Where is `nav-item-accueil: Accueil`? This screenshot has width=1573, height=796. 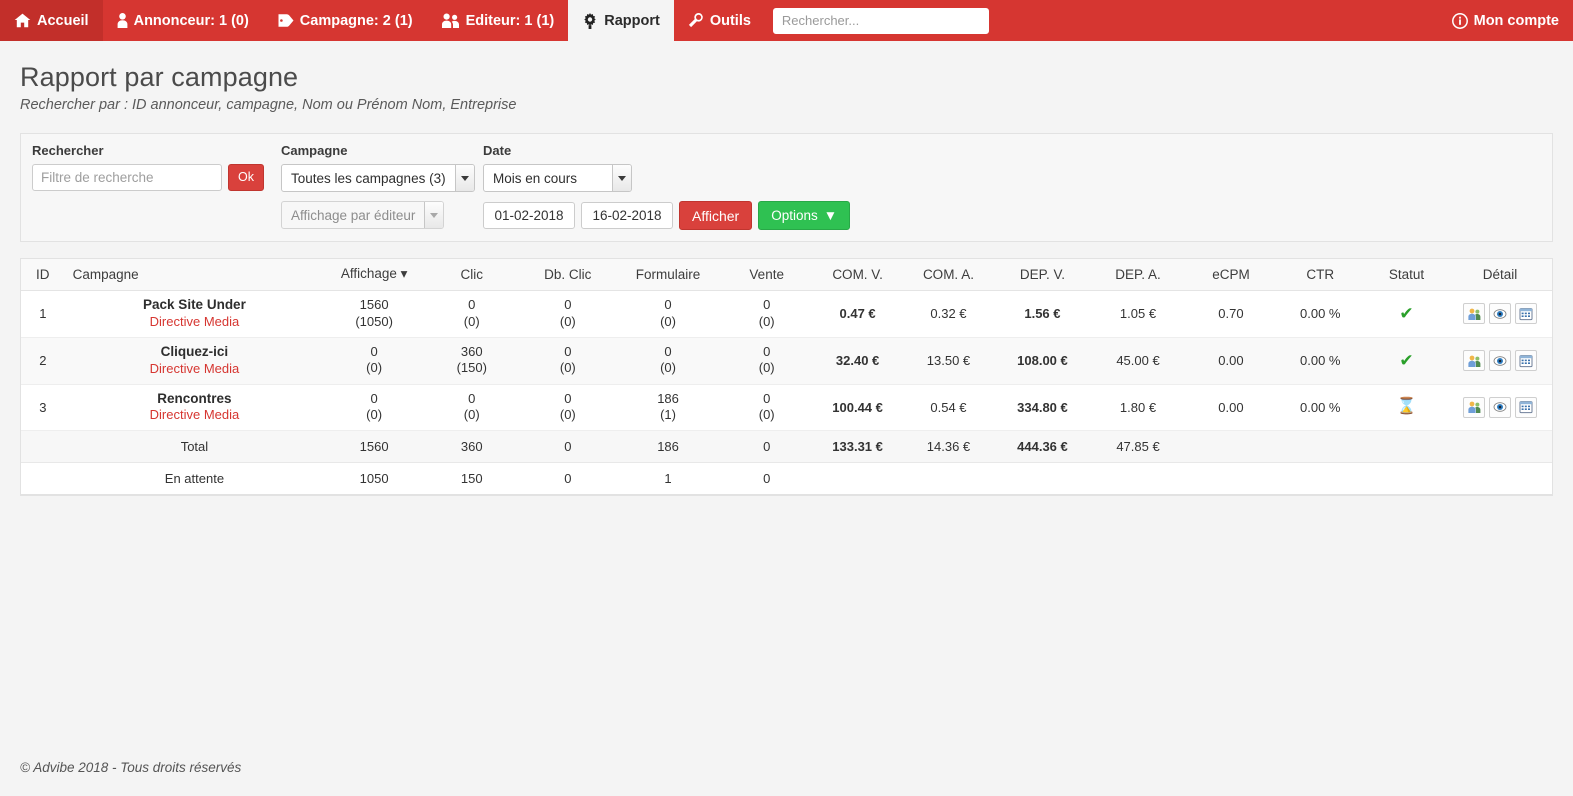 nav-item-accueil: Accueil is located at coordinates (51, 20).